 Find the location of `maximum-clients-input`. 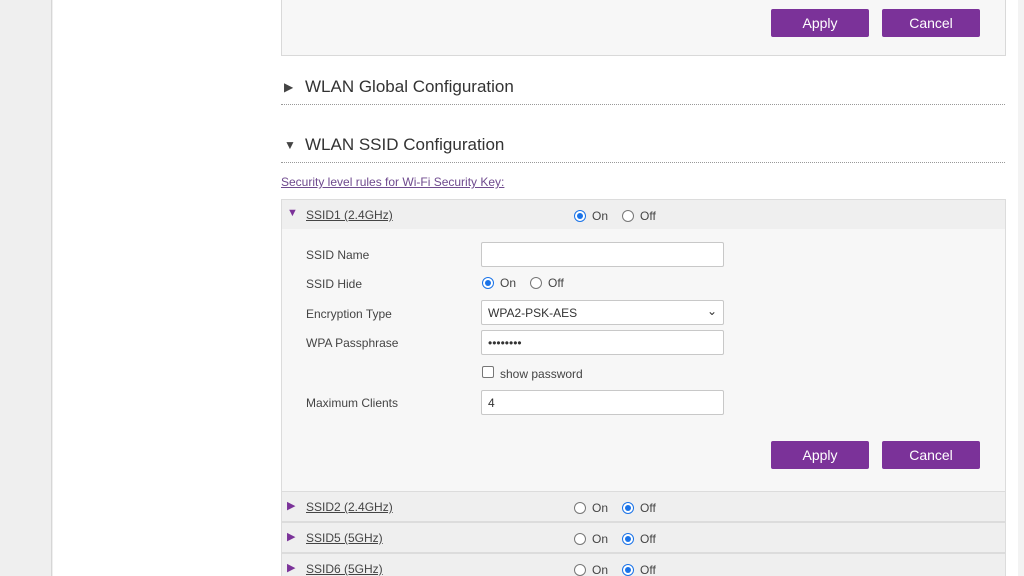

maximum-clients-input is located at coordinates (602, 402).